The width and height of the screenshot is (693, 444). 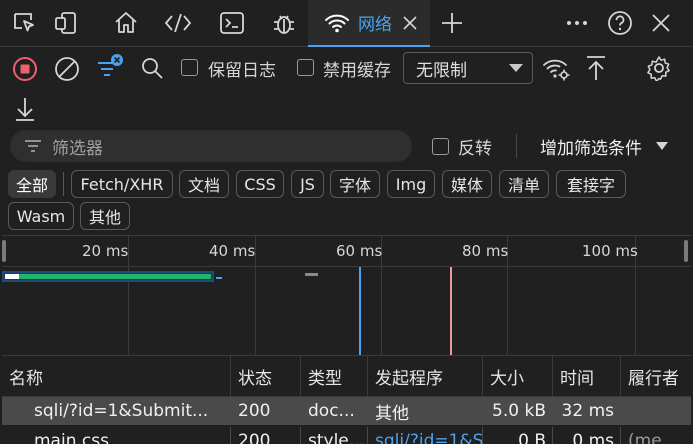 I want to click on chip-document: 文档, so click(x=204, y=184).